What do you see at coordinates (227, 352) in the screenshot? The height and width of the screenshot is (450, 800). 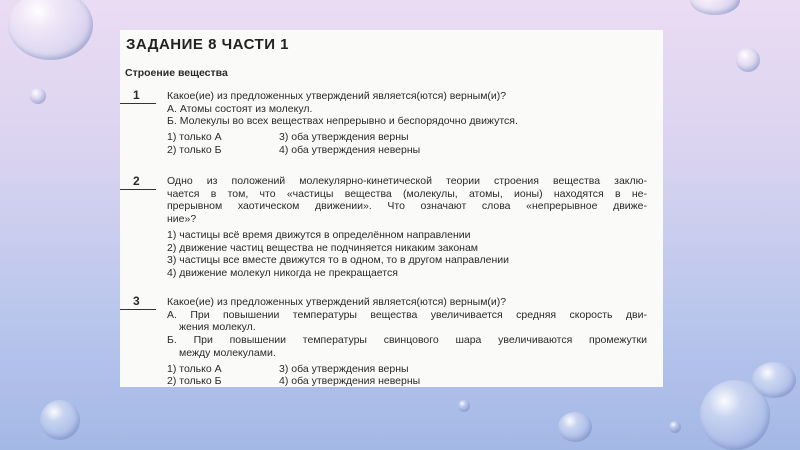 I see `statement-b: между молекулами.` at bounding box center [227, 352].